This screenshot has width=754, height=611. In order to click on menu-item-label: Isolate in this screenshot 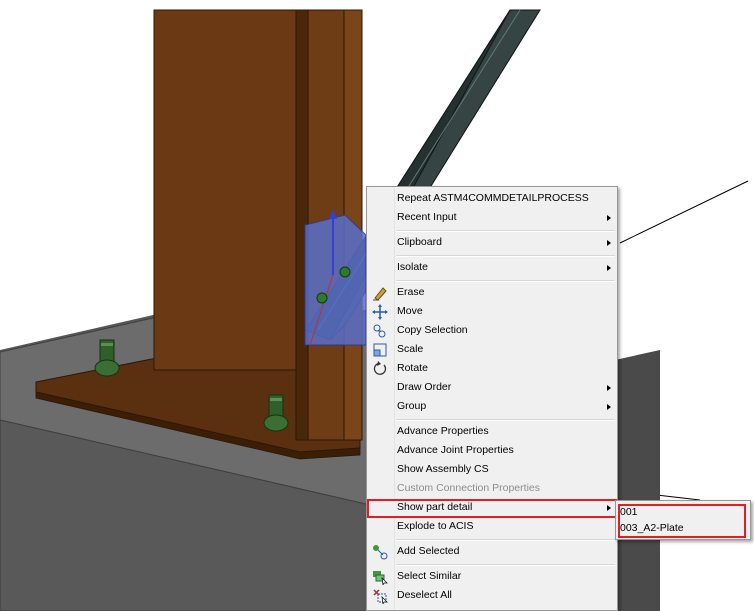, I will do `click(412, 267)`.